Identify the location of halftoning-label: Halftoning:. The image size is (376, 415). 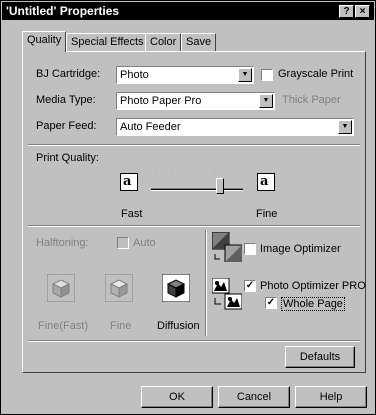
(62, 243).